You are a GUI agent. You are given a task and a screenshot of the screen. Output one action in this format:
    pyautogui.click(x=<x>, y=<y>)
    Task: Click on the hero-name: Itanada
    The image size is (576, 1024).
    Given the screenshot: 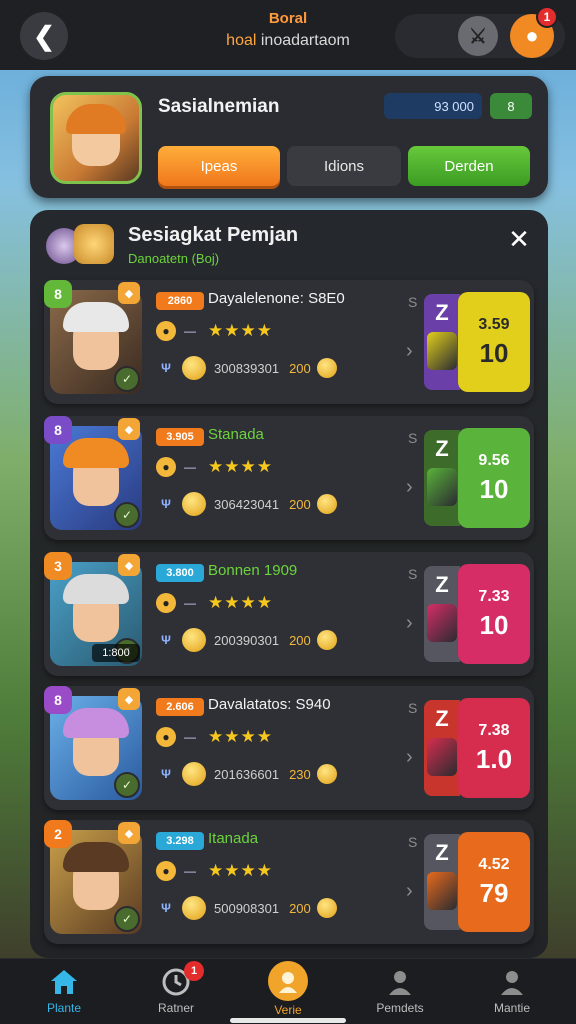 What is the action you would take?
    pyautogui.click(x=233, y=838)
    